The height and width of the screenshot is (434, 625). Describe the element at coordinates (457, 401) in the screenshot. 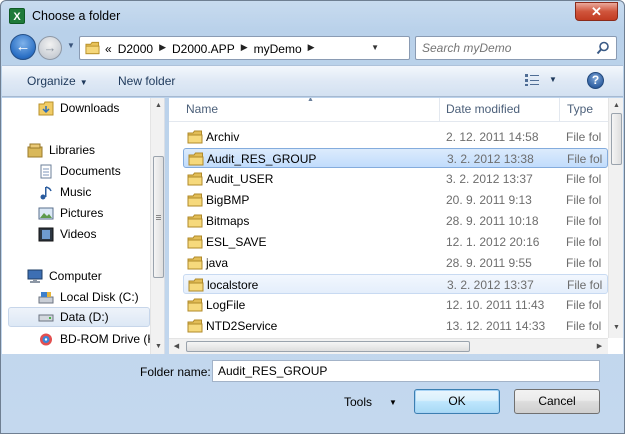

I see `ok-button: OK` at that location.